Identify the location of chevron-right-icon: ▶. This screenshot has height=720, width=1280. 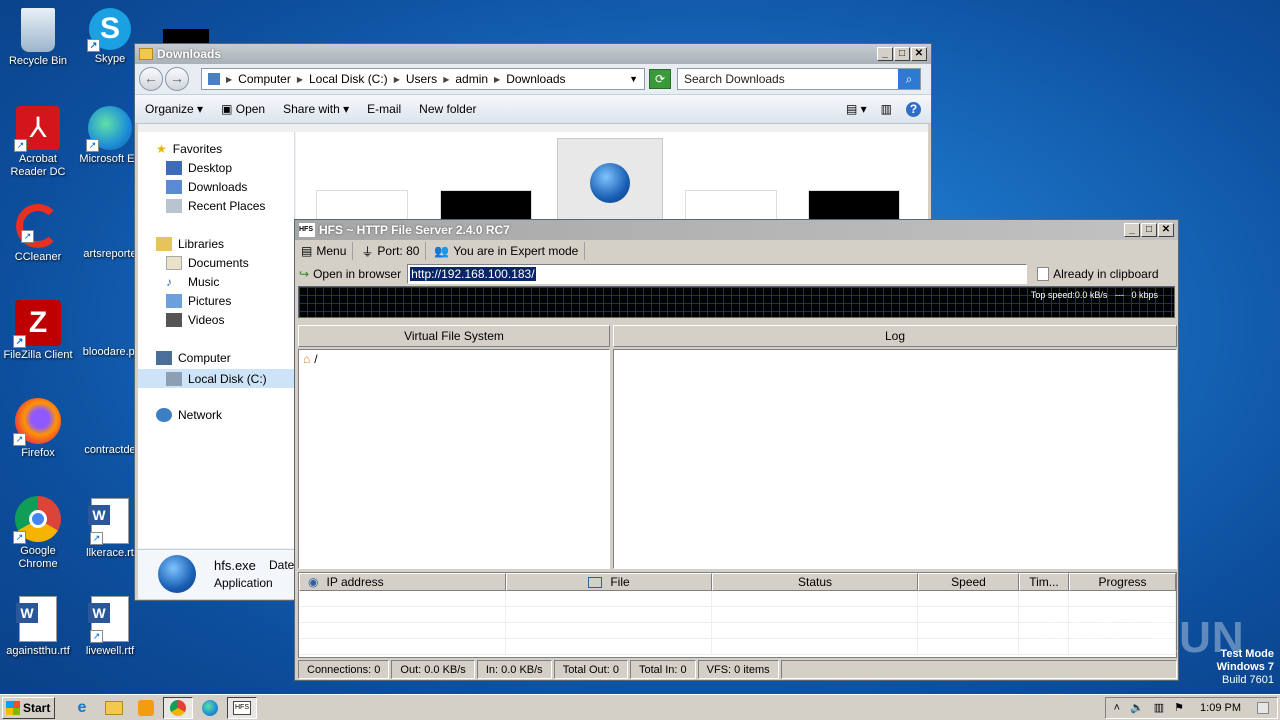
(299, 79).